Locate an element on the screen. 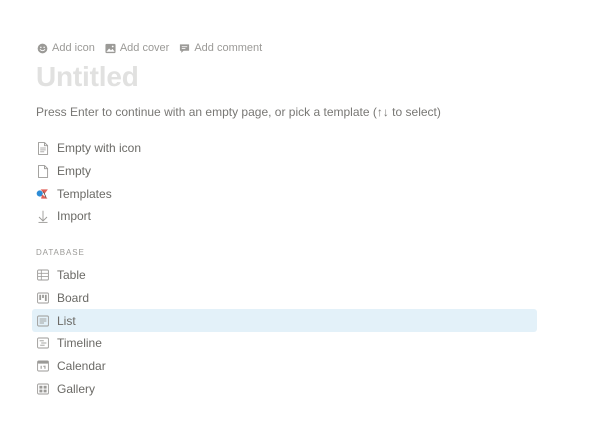 Image resolution: width=600 pixels, height=436 pixels. page-title-input: Untitled is located at coordinates (87, 77).